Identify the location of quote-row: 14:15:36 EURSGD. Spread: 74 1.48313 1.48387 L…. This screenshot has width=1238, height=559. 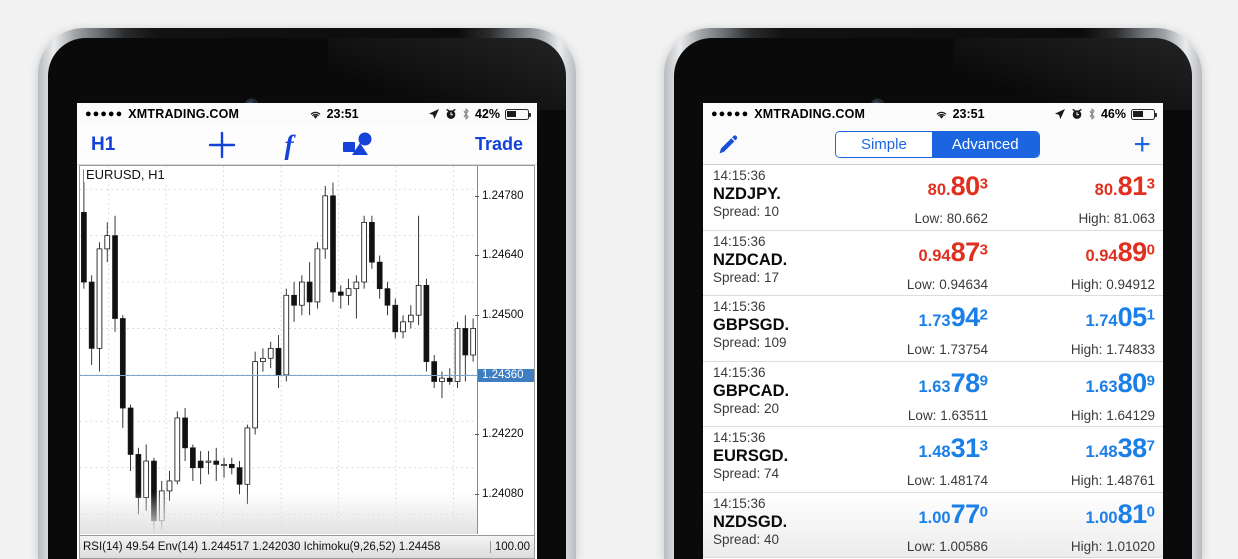
(933, 460).